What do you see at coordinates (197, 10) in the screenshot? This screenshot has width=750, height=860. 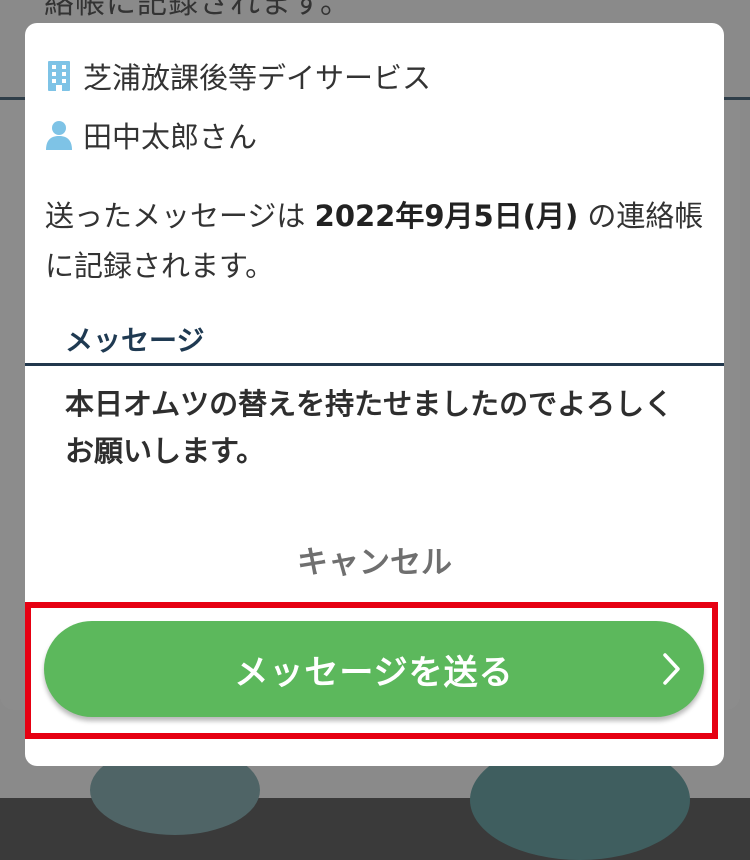 I see `background-text: 絡帳に記録されます。` at bounding box center [197, 10].